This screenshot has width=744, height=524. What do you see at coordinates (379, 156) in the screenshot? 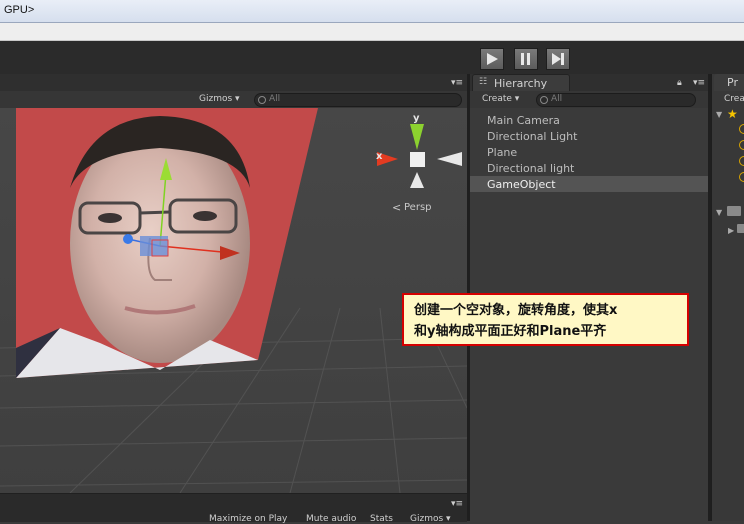
I see `axis-x-label: x` at bounding box center [379, 156].